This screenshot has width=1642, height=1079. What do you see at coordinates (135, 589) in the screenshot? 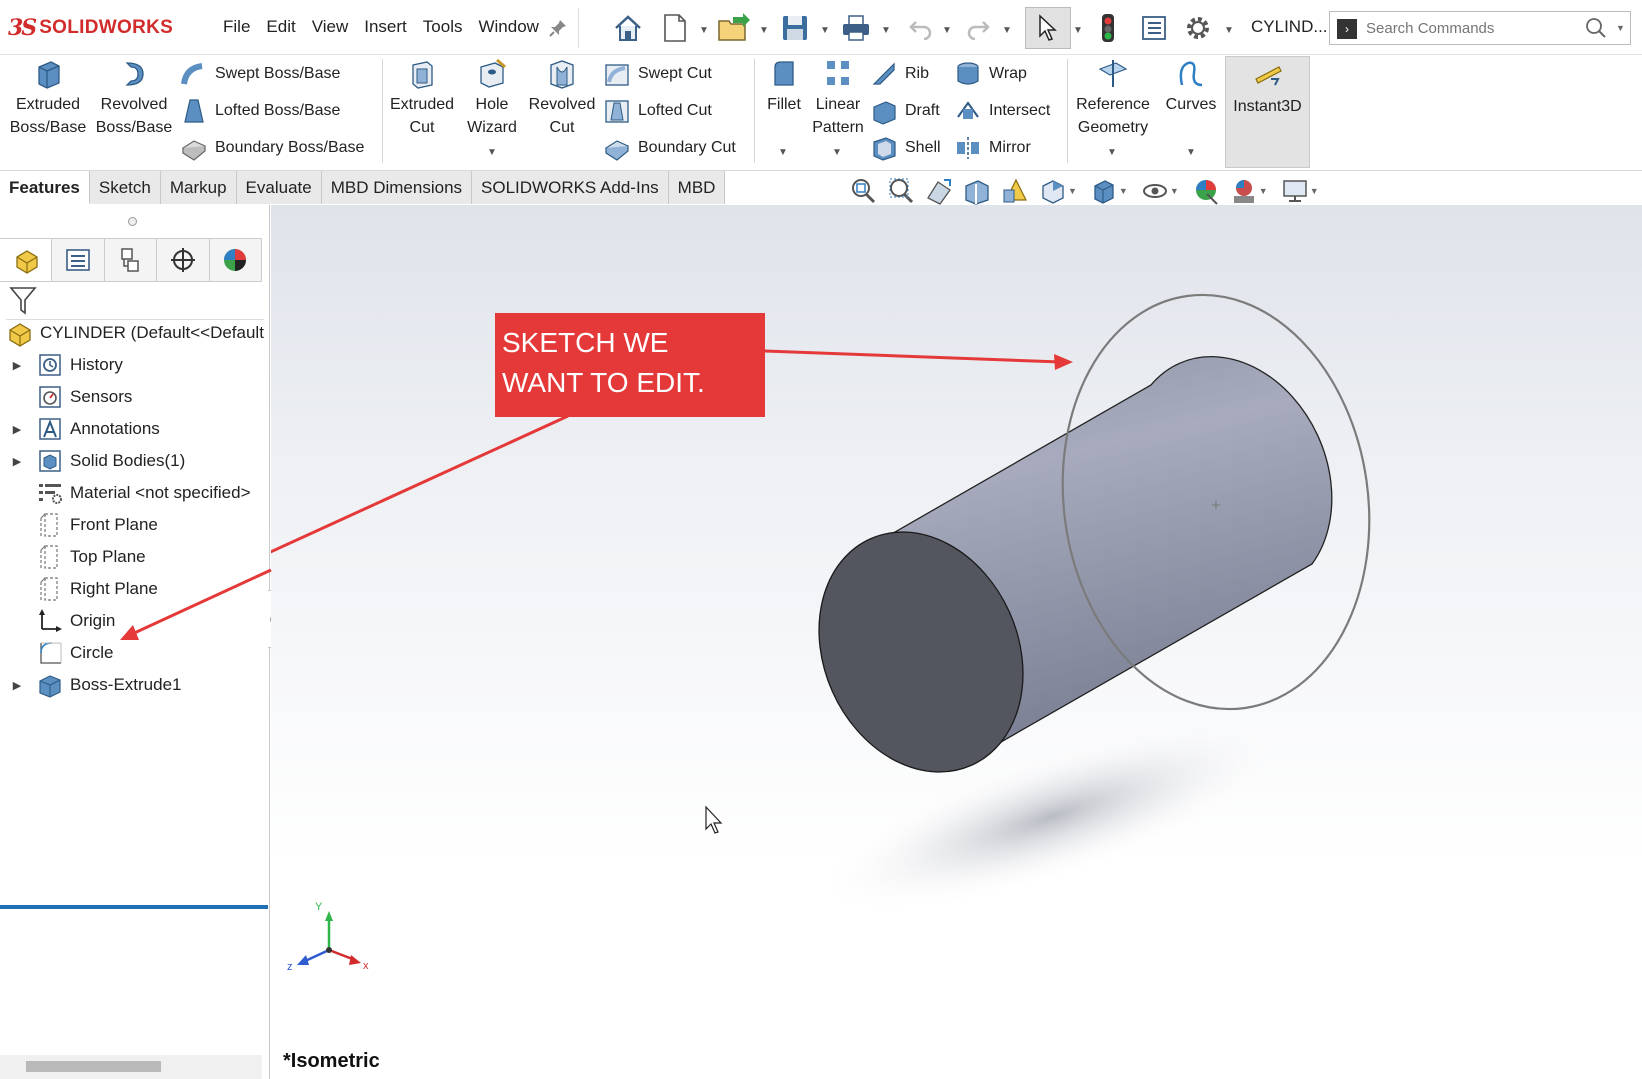
I see `tree-item-right-plane: Right Plane` at bounding box center [135, 589].